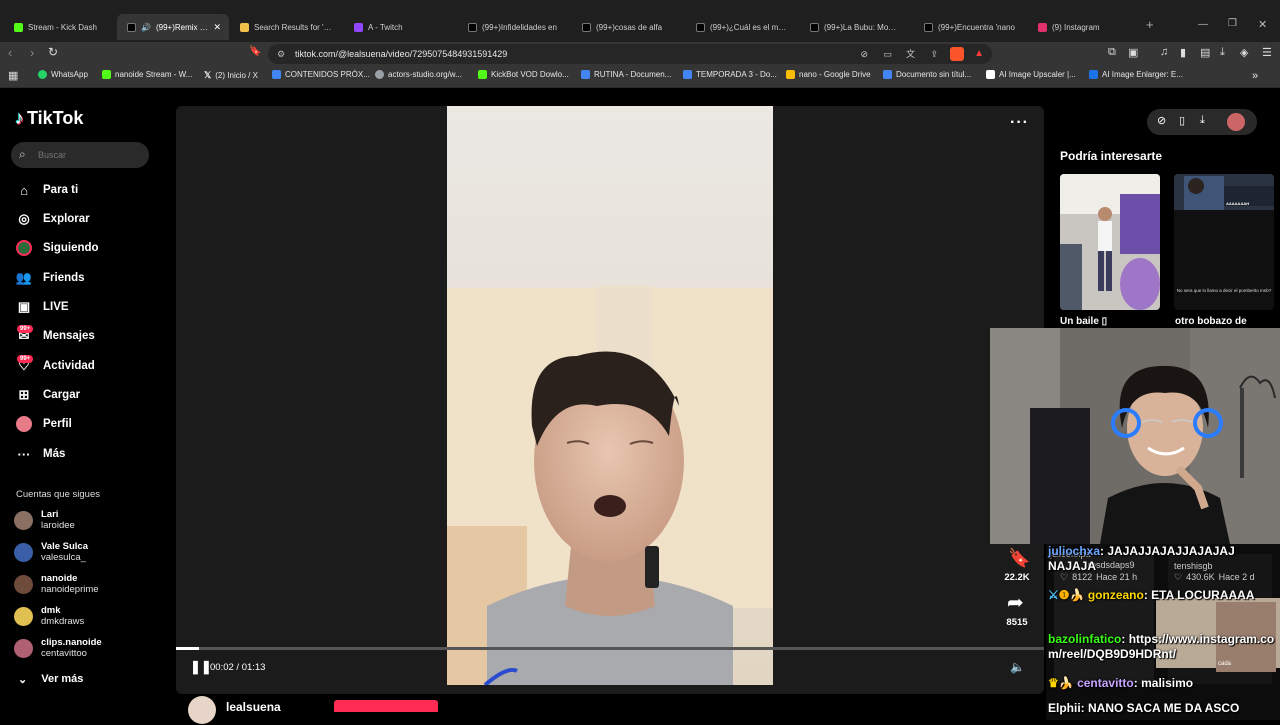  Describe the element at coordinates (970, 27) in the screenshot. I see `tab-tiktok-6: (99+)Encuentra 'nano` at that location.